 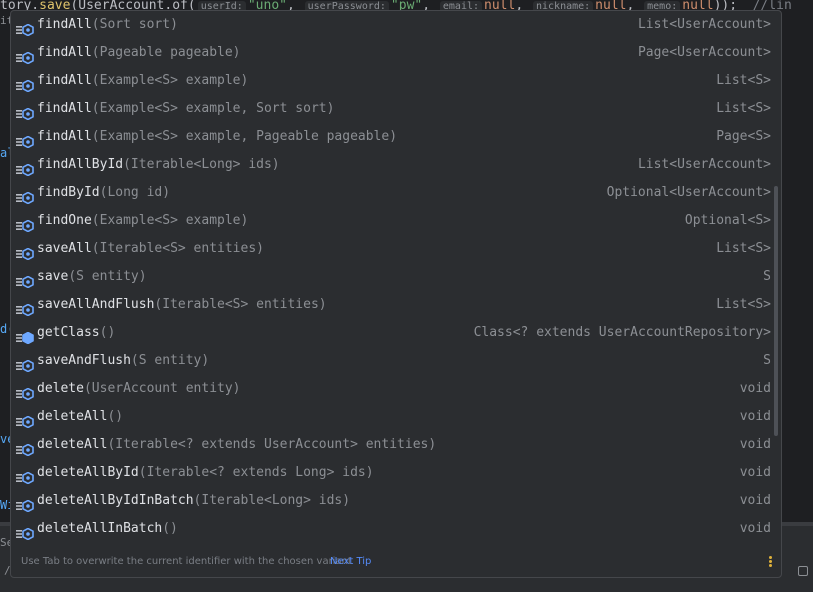 I want to click on completion-signature: deleteAllByIdInBatch(Iterable<Long> ids), so click(x=193, y=501).